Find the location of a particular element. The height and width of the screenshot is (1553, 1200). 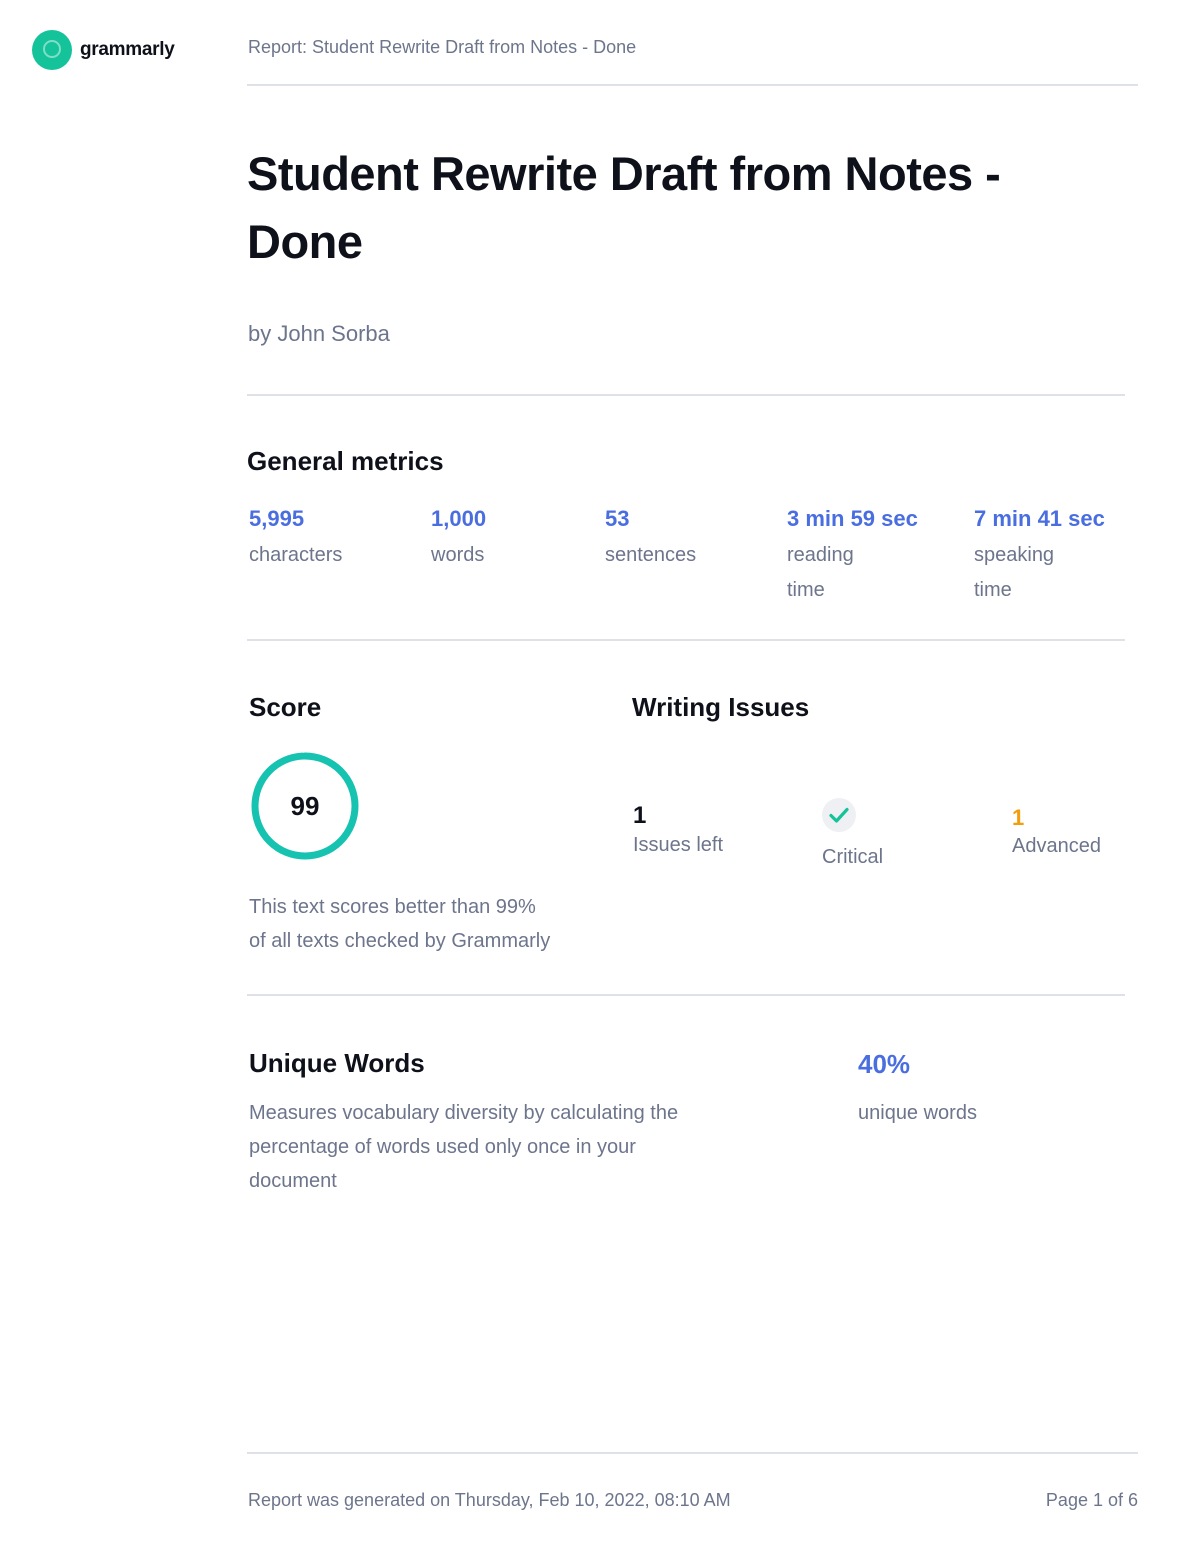

metric-speaking-time: 7 min 41 sec speaking time is located at coordinates (1039, 557).